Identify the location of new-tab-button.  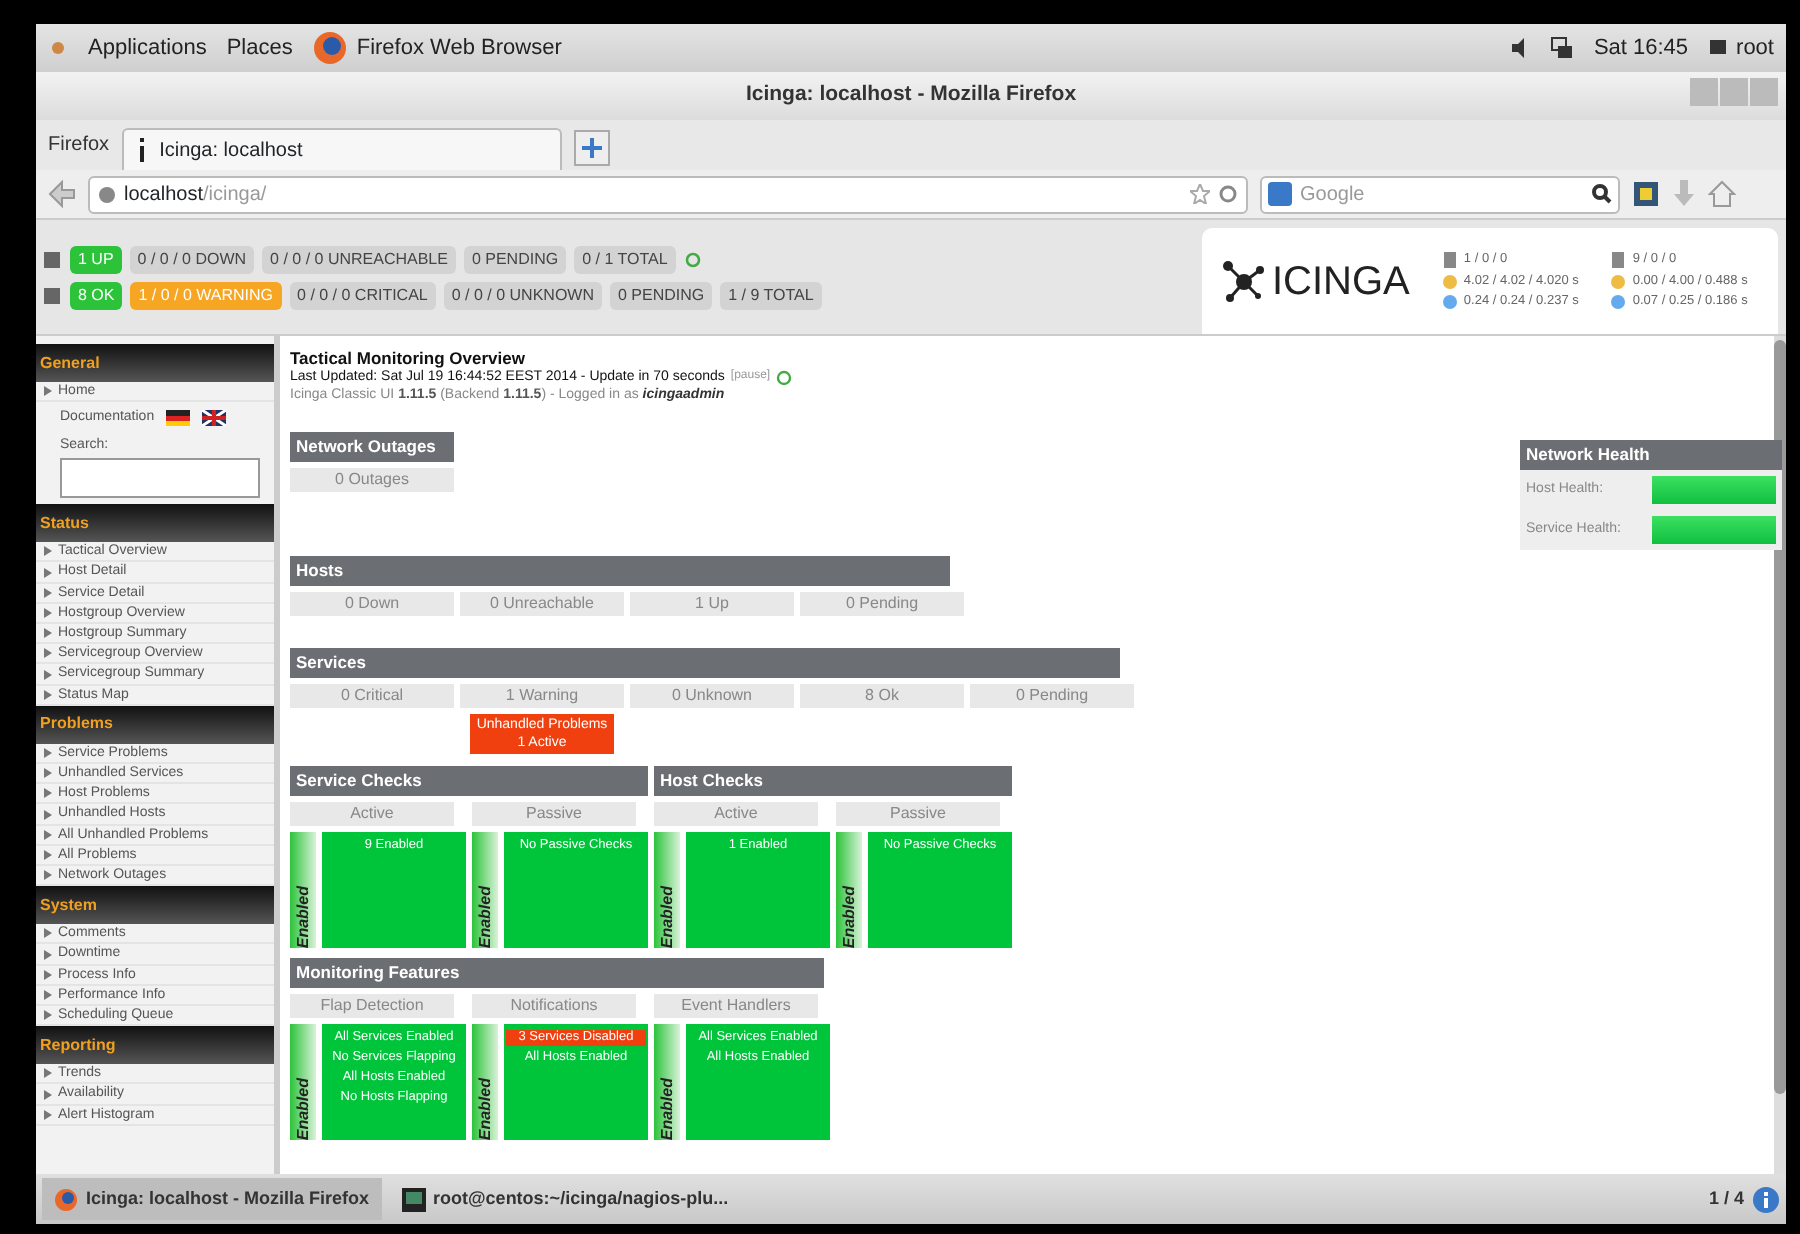
(591, 148).